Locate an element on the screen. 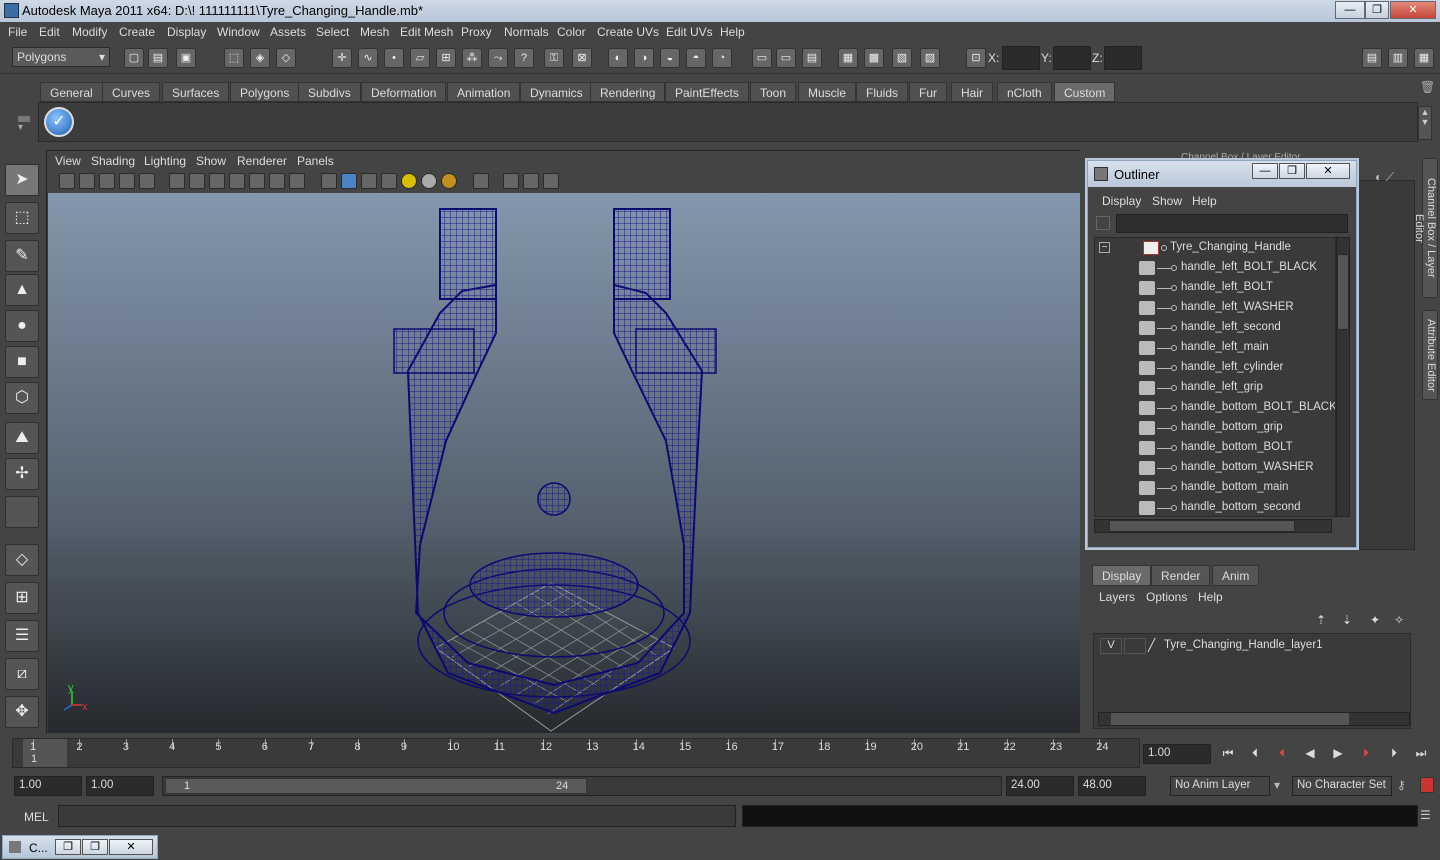  shelf-tab-subdivs: Subdivs is located at coordinates (329, 92).